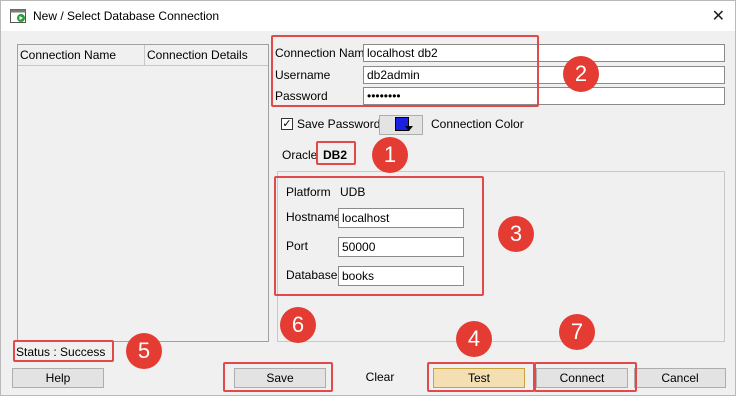 Image resolution: width=736 pixels, height=396 pixels. What do you see at coordinates (126, 16) in the screenshot?
I see `window-title: New / Select Database Connection` at bounding box center [126, 16].